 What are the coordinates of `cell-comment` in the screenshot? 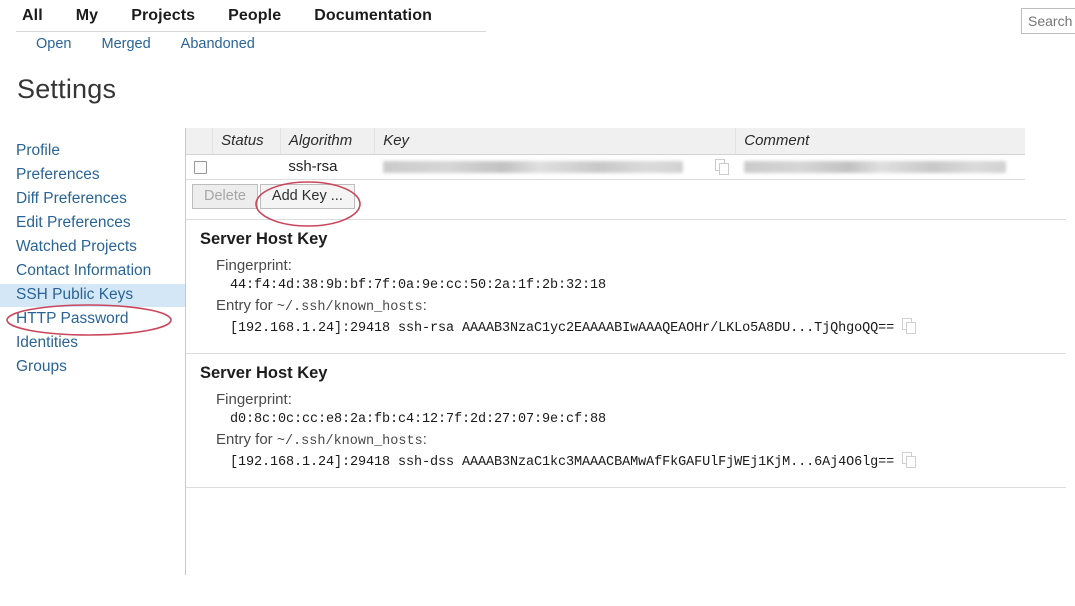 It's located at (880, 167).